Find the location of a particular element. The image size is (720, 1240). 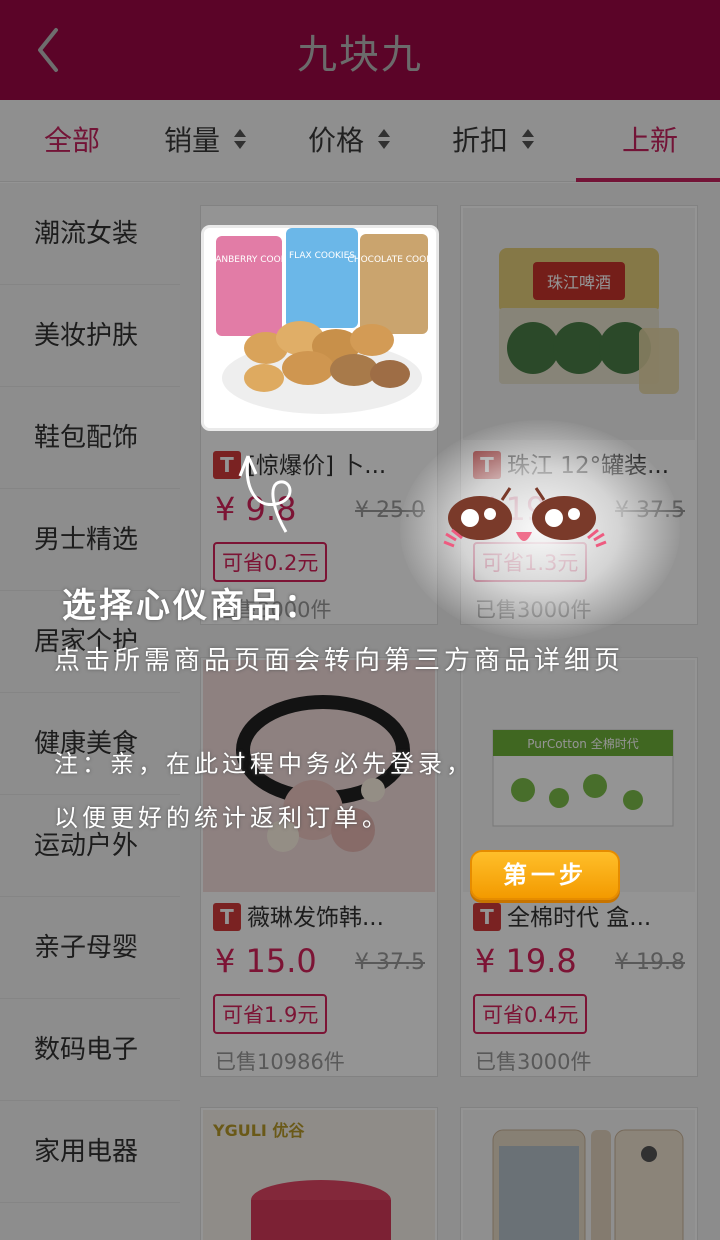

category-item: 数码电子 is located at coordinates (90, 1050).